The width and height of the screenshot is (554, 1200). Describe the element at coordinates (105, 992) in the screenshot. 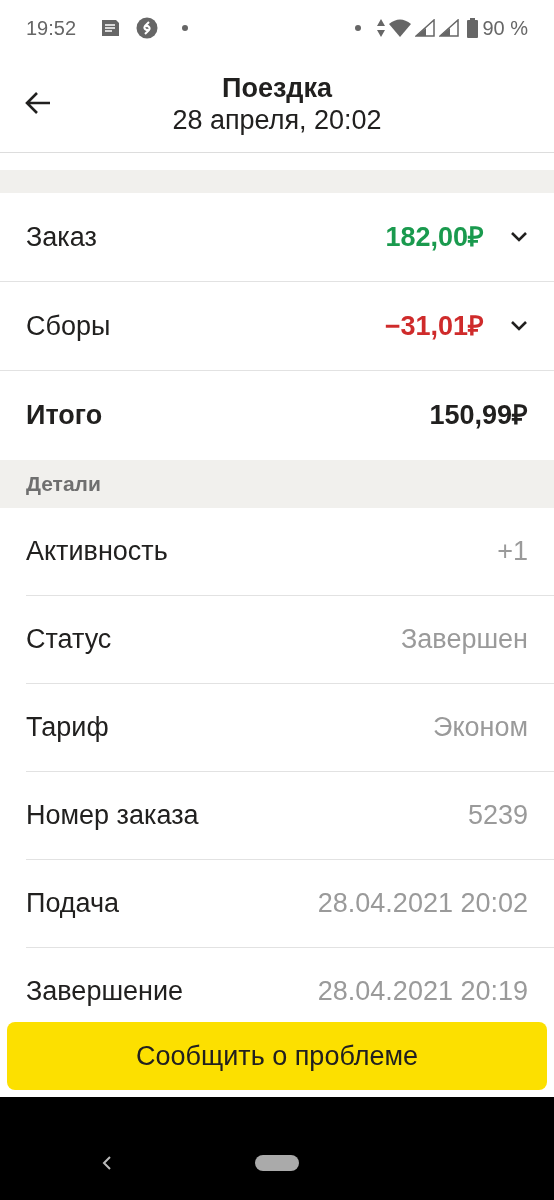

I see `detail-label: Завершение` at that location.